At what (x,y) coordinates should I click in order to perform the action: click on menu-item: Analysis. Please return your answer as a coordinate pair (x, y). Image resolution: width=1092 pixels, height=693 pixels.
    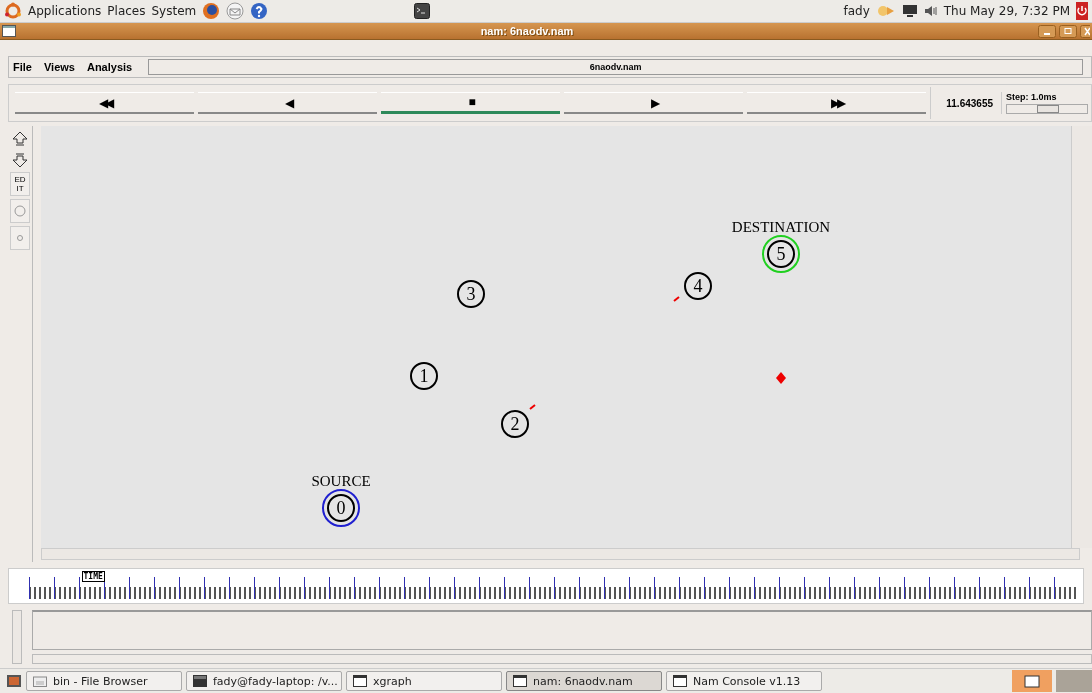
    Looking at the image, I should click on (109, 67).